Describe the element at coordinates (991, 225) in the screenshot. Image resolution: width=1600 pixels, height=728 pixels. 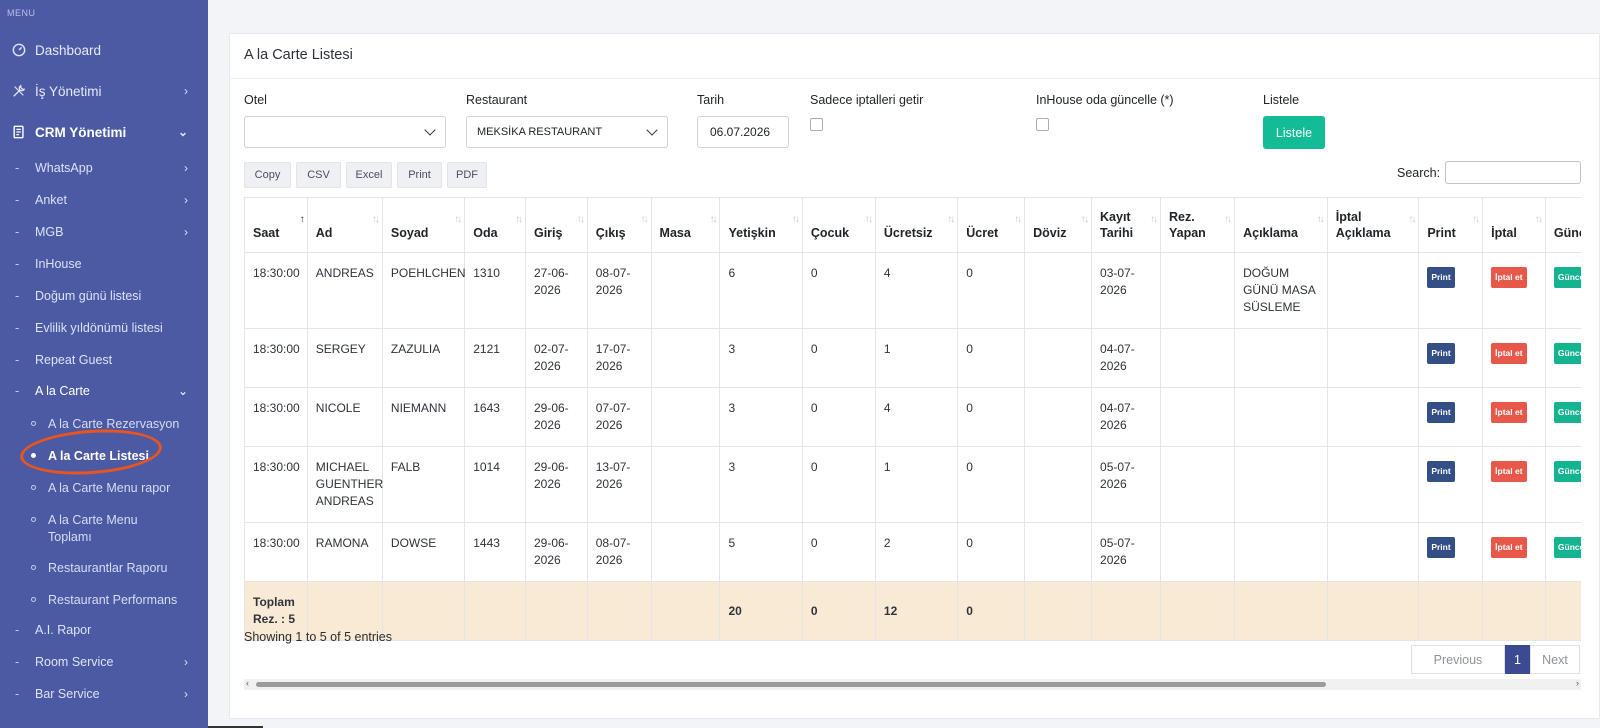
I see `col-header: Ücret ↑↓` at that location.